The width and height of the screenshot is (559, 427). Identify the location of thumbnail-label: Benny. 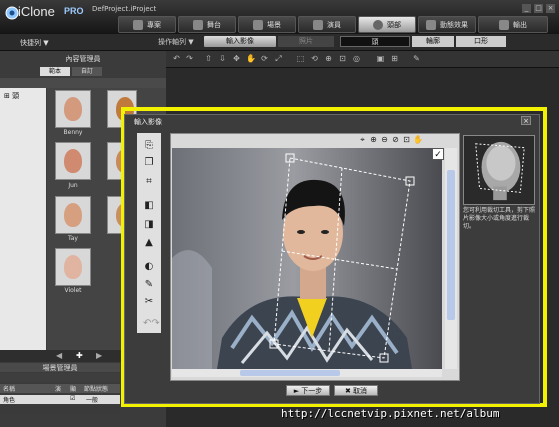
(73, 132).